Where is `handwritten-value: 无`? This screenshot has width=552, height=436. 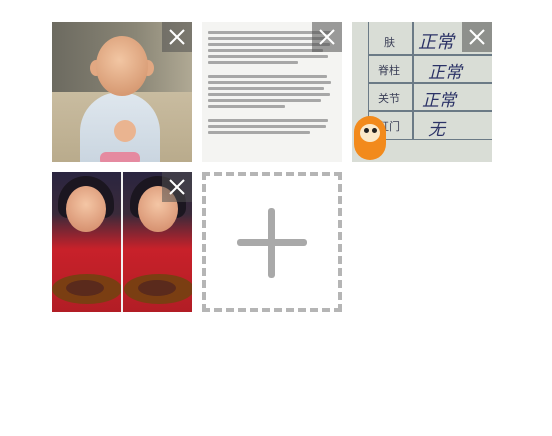
handwritten-value: 无 is located at coordinates (436, 130).